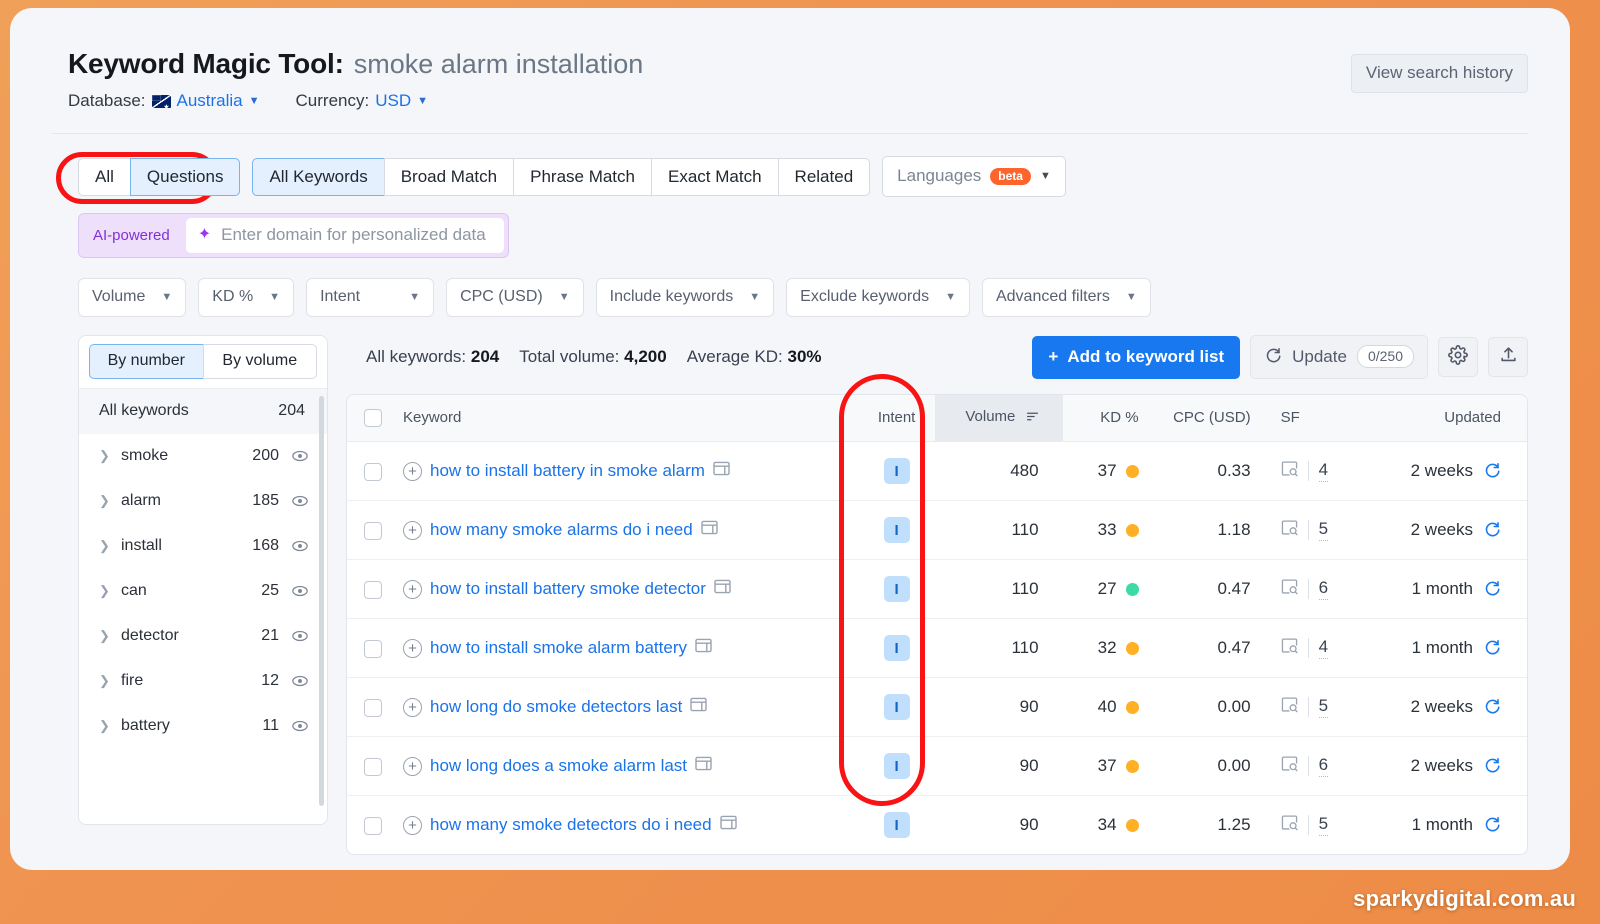  Describe the element at coordinates (246, 297) in the screenshot. I see `filter-kd: KD % ▼` at that location.